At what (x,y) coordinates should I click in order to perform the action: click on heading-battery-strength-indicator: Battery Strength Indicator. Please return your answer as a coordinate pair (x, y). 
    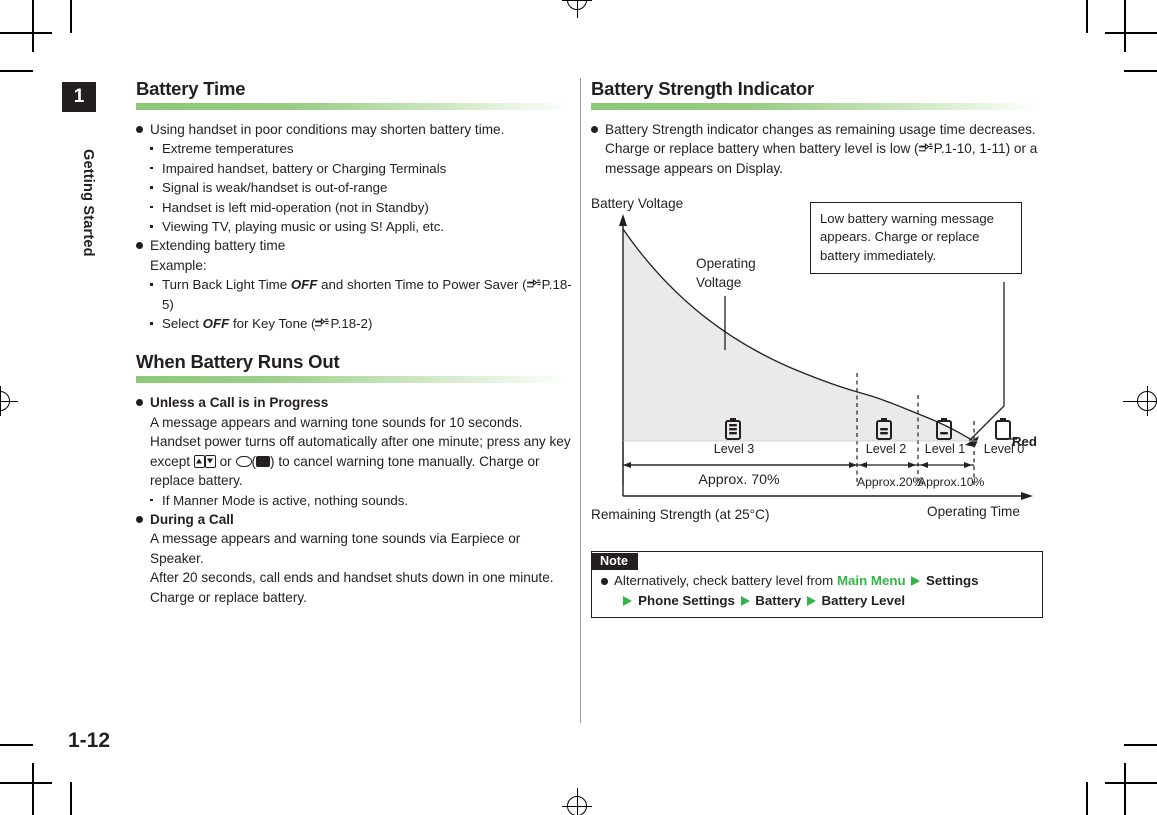
    Looking at the image, I should click on (702, 88).